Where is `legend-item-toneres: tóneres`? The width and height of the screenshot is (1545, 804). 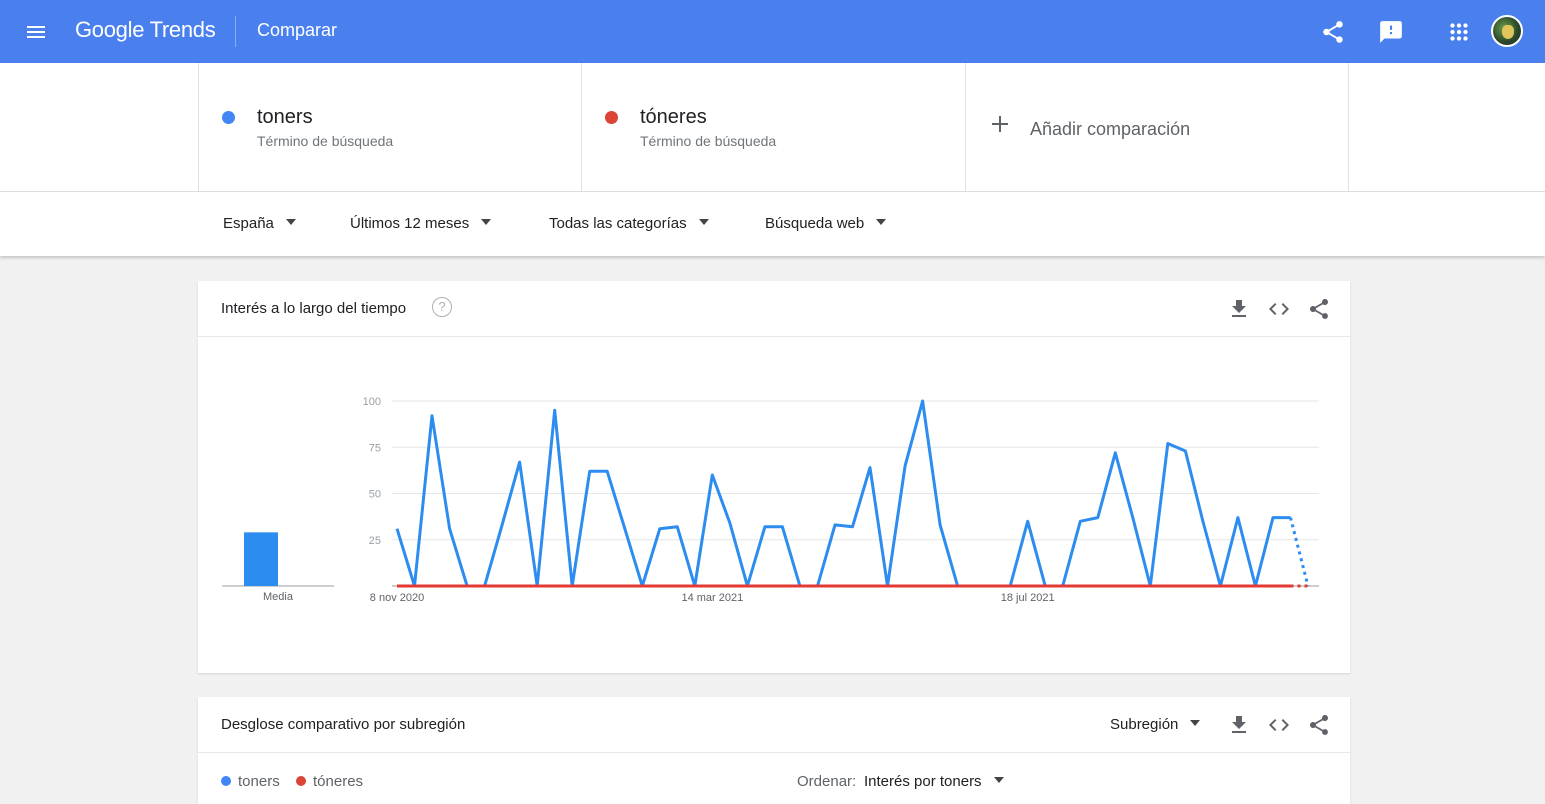
legend-item-toneres: tóneres is located at coordinates (329, 781).